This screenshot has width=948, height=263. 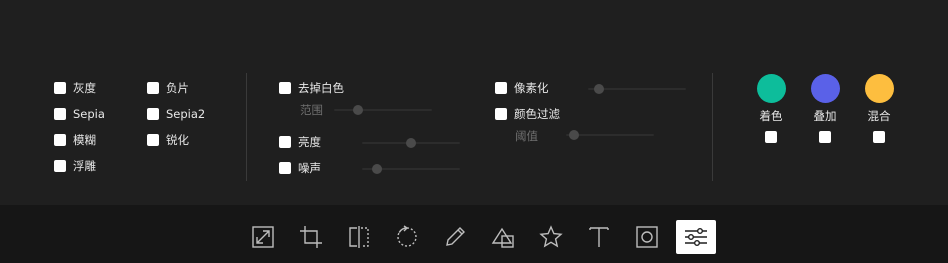 I want to click on checkbox-noise: 噪声, so click(x=300, y=168).